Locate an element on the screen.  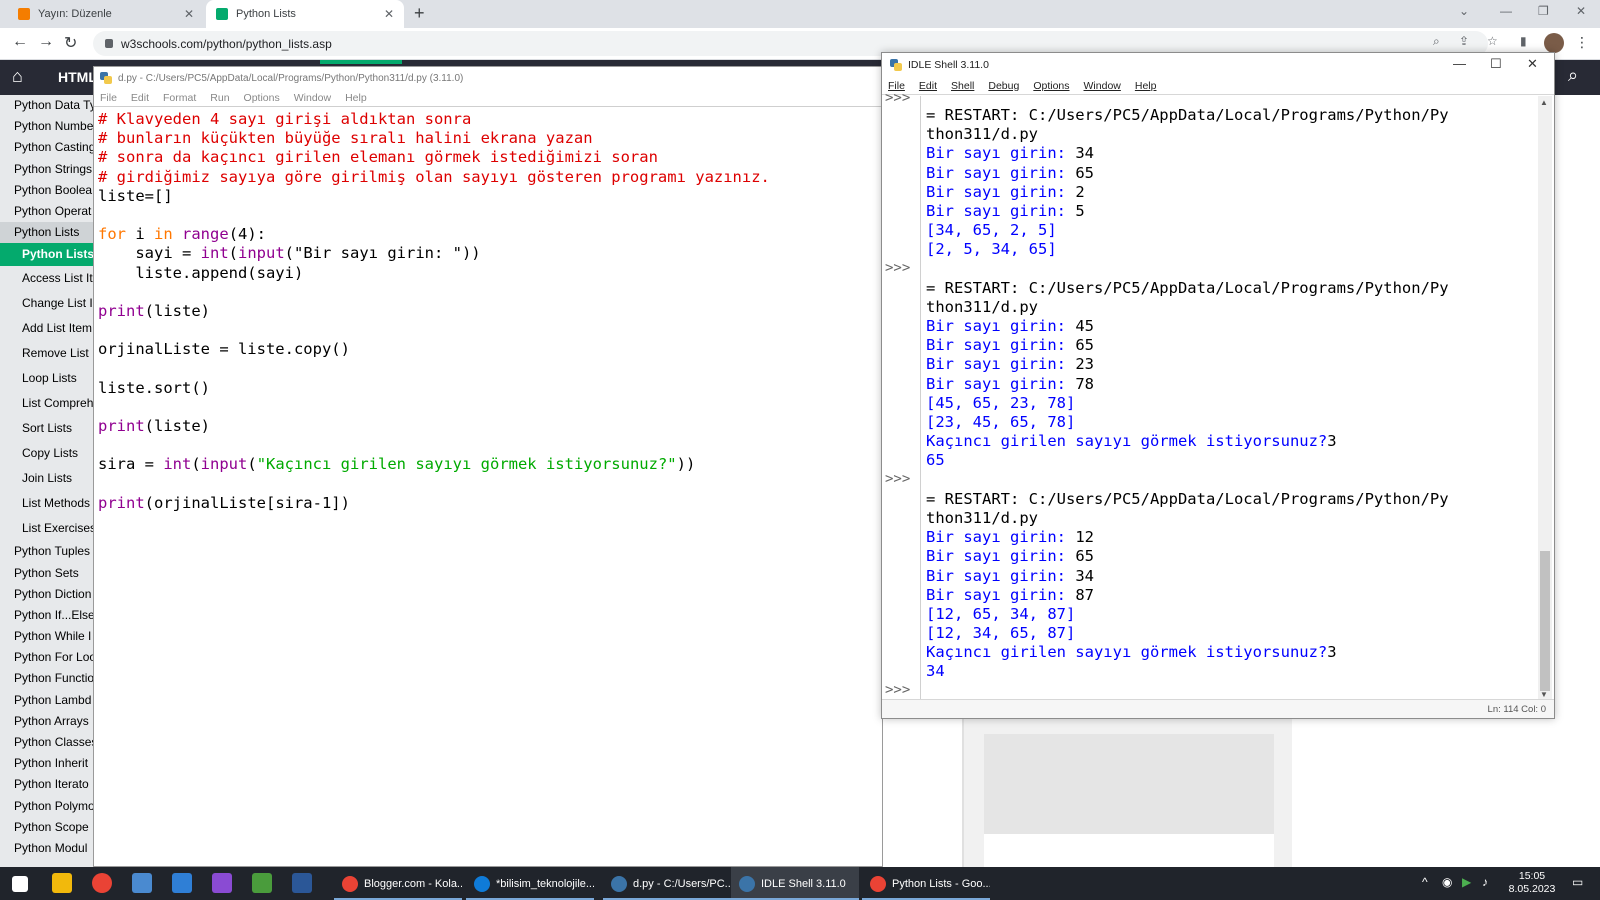
sidebar-item: Python Arrays is located at coordinates (47, 721).